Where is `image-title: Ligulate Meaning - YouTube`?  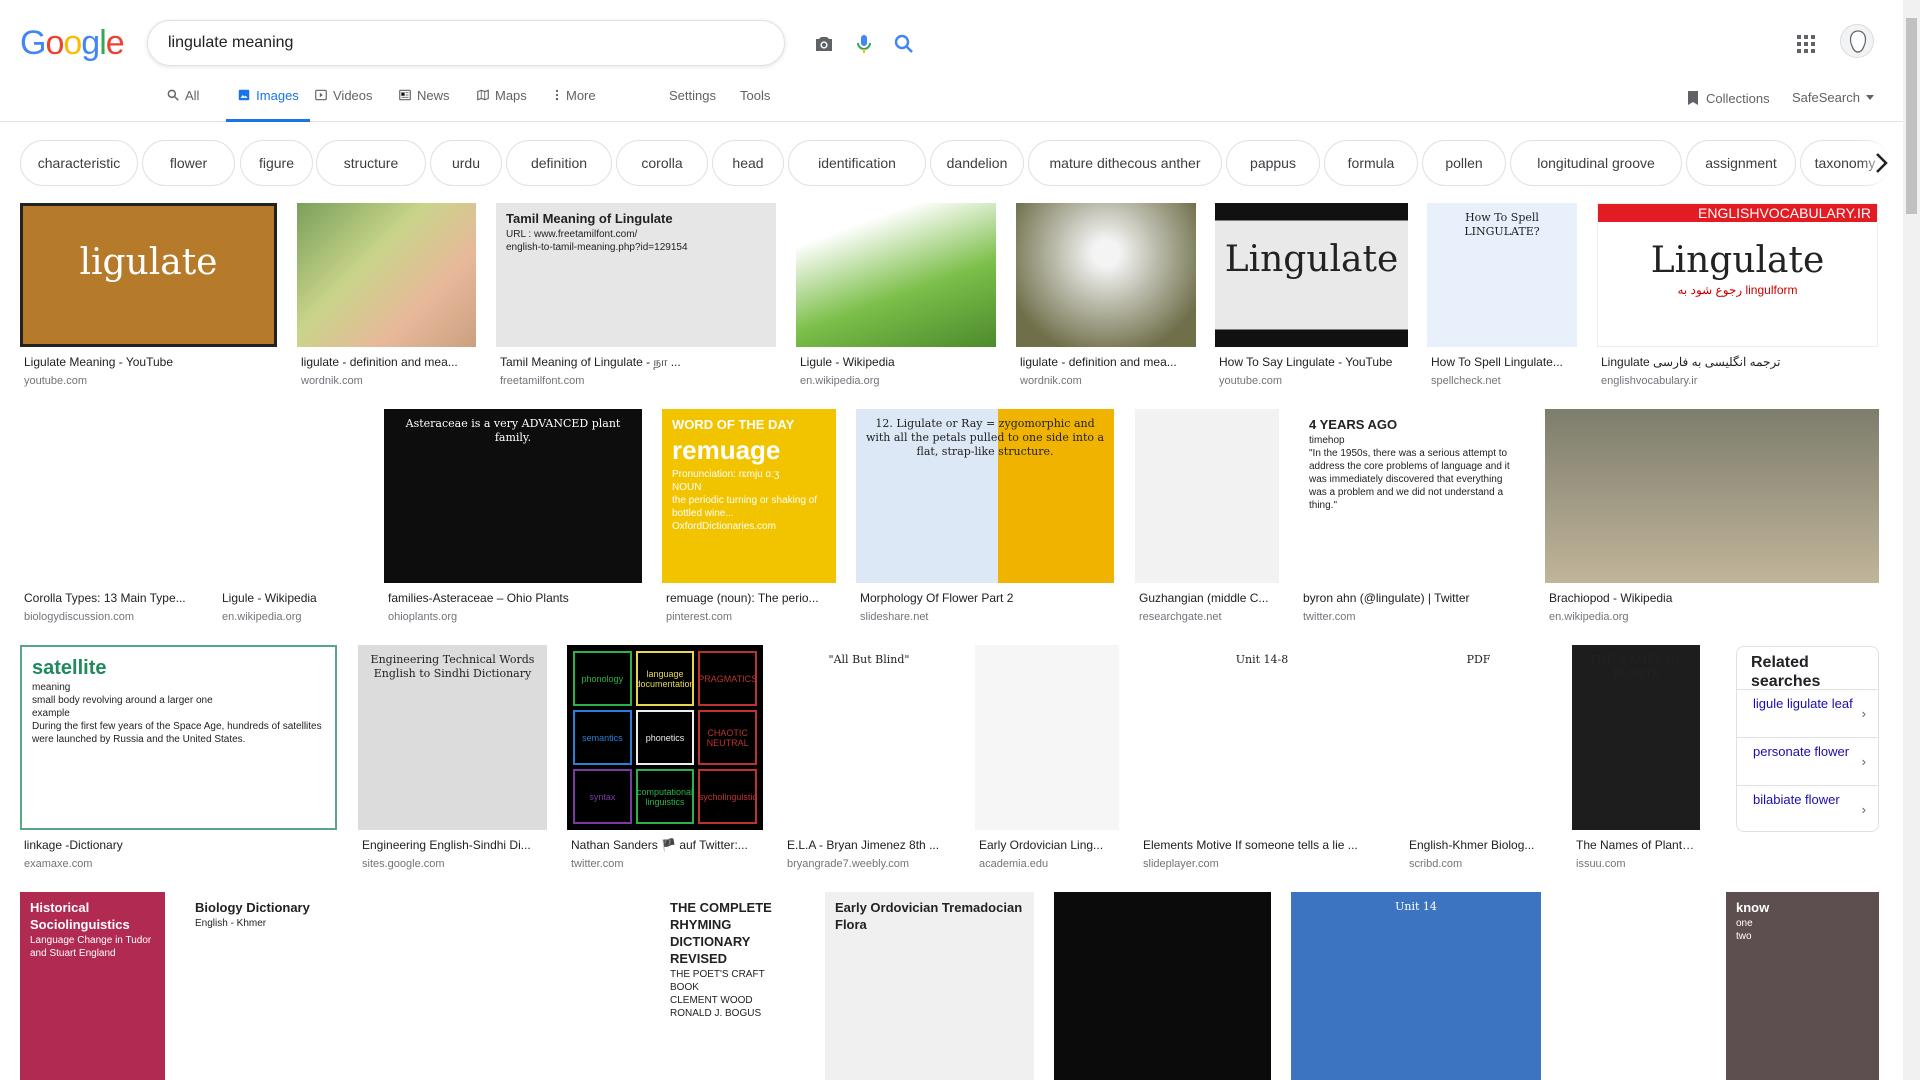 image-title: Ligulate Meaning - YouTube is located at coordinates (148, 362).